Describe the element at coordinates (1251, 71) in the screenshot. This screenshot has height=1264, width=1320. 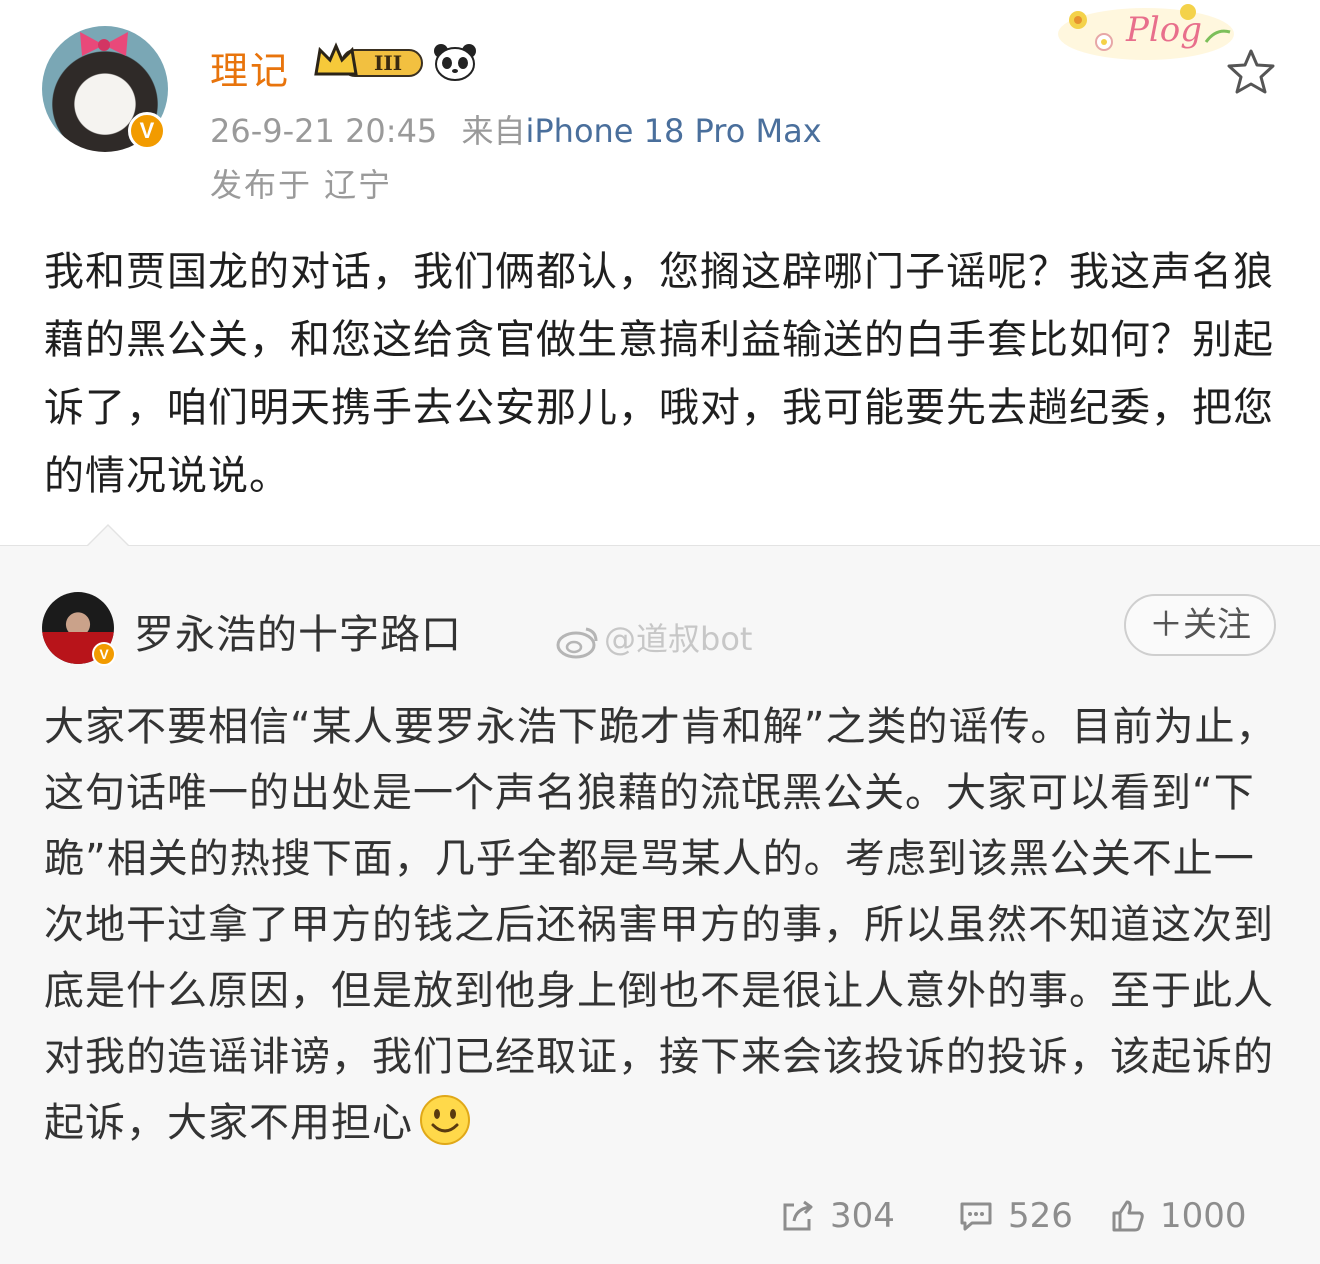
I see `favorite-star-icon` at that location.